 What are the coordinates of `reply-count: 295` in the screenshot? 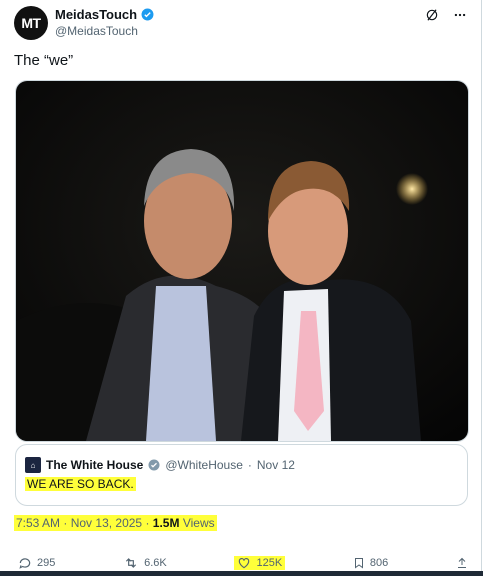 It's located at (46, 563).